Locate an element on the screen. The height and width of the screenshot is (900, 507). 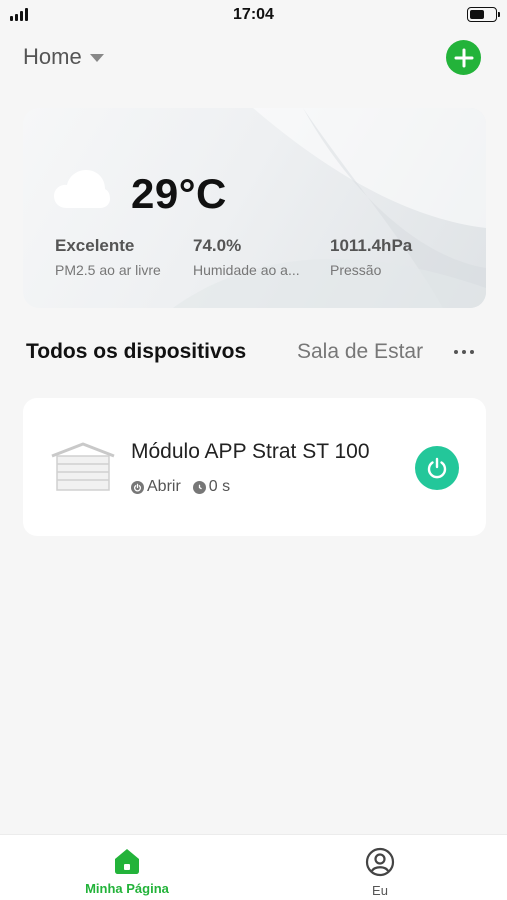
battery-icon is located at coordinates (483, 14).